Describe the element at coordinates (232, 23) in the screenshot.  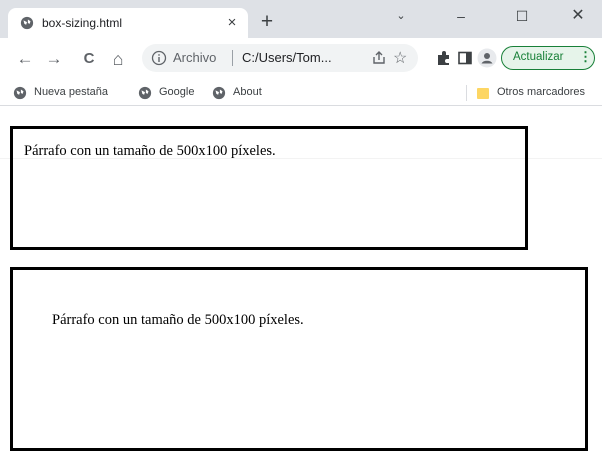
I see `tab-close-icon: ×` at that location.